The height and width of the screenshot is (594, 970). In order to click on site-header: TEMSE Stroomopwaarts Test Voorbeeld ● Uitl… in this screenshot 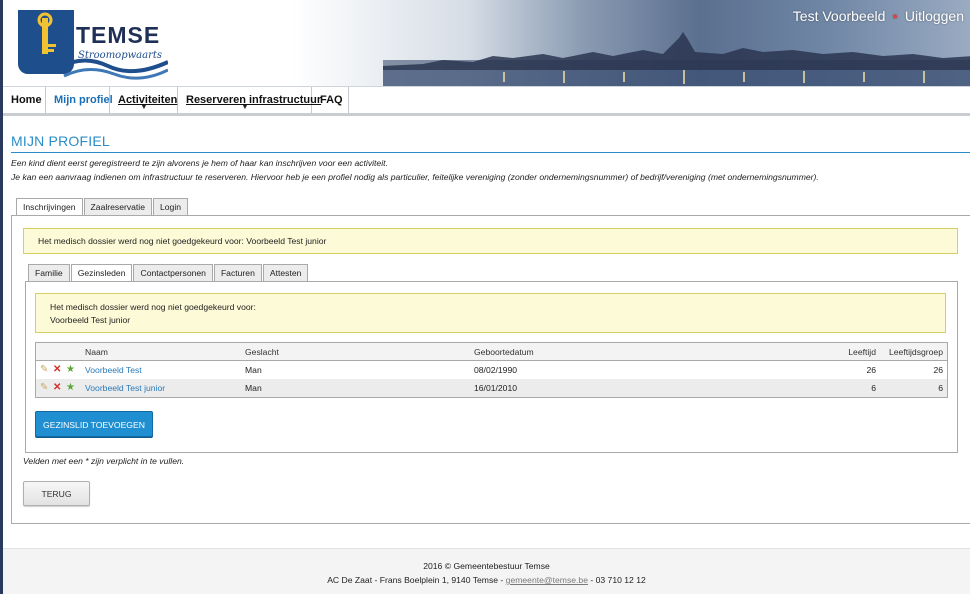, I will do `click(486, 43)`.